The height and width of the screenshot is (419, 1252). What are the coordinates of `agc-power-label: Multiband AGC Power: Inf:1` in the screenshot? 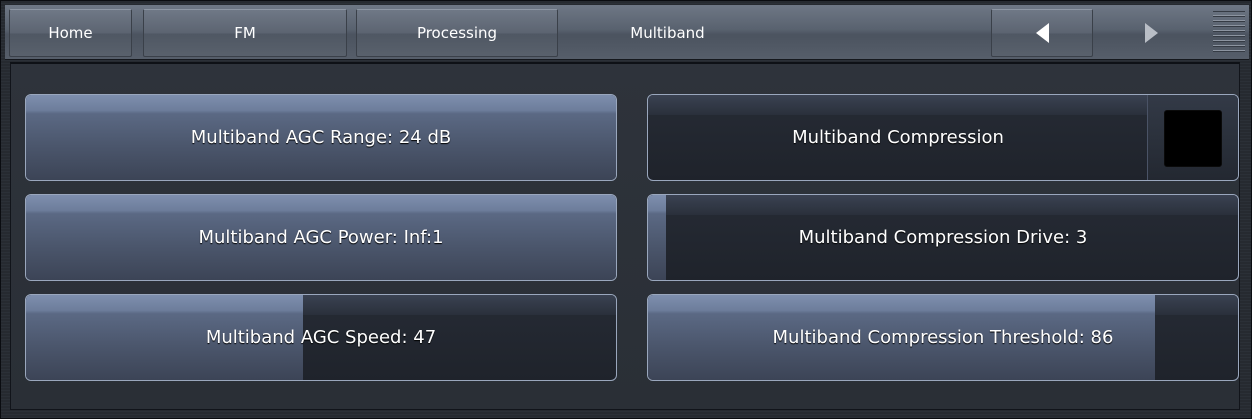 It's located at (321, 237).